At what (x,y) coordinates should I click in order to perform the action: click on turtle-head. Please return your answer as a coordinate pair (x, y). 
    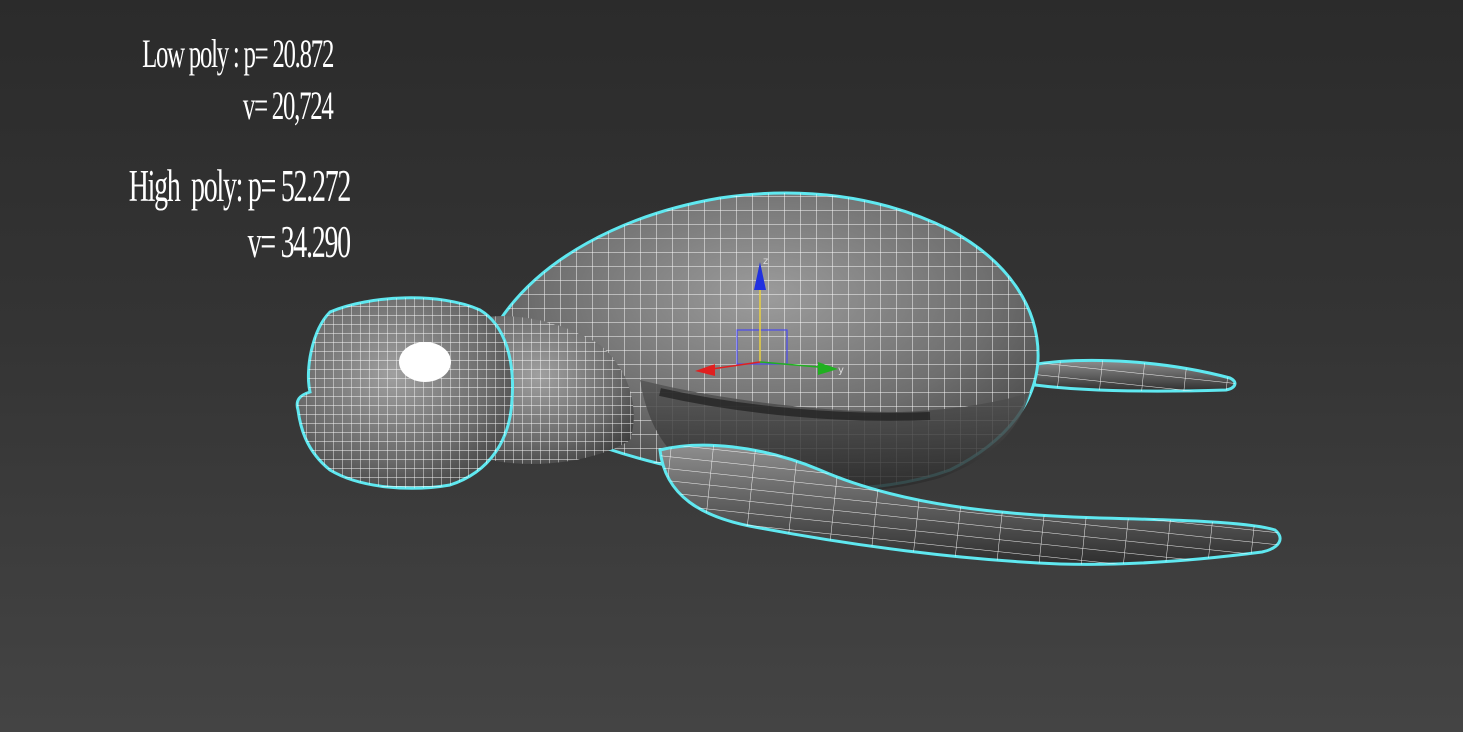
    Looking at the image, I should click on (404, 393).